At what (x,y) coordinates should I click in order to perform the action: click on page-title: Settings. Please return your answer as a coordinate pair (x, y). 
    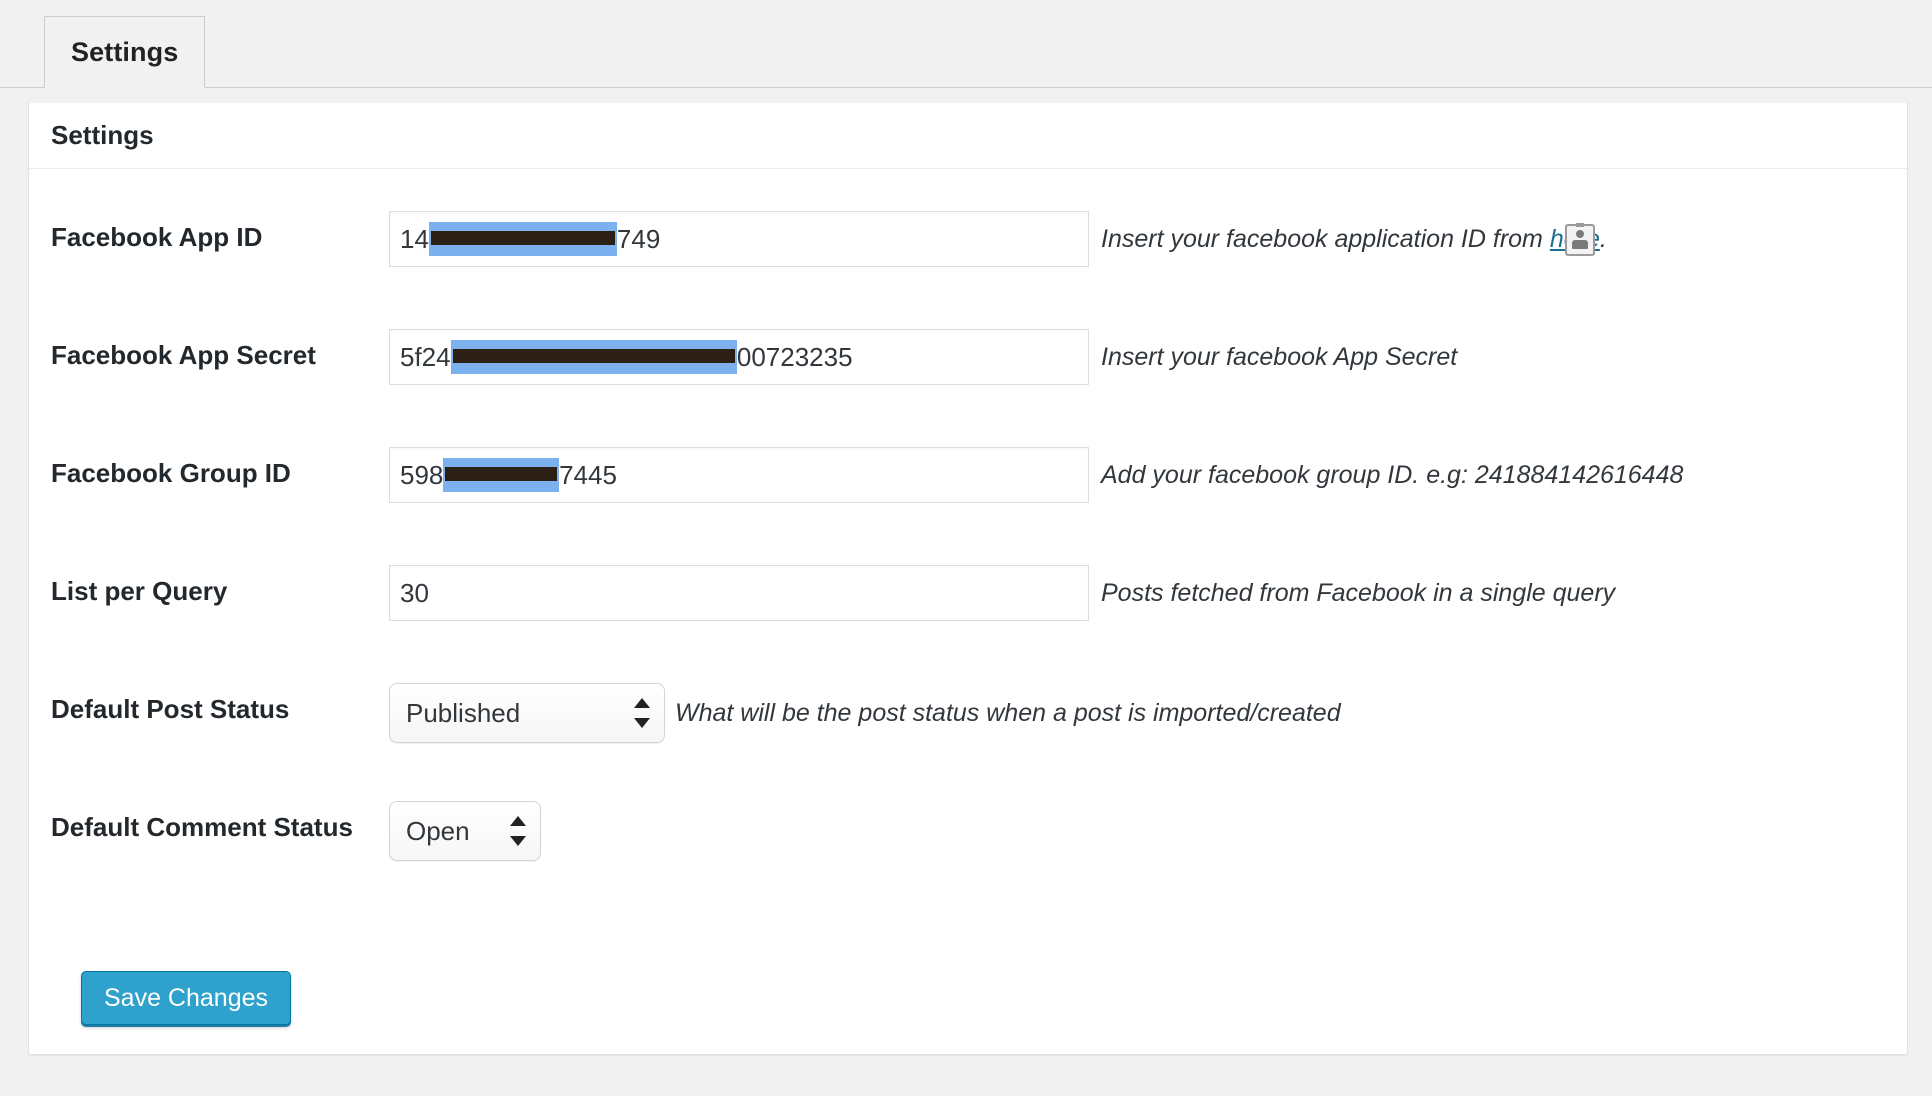
    Looking at the image, I should click on (102, 135).